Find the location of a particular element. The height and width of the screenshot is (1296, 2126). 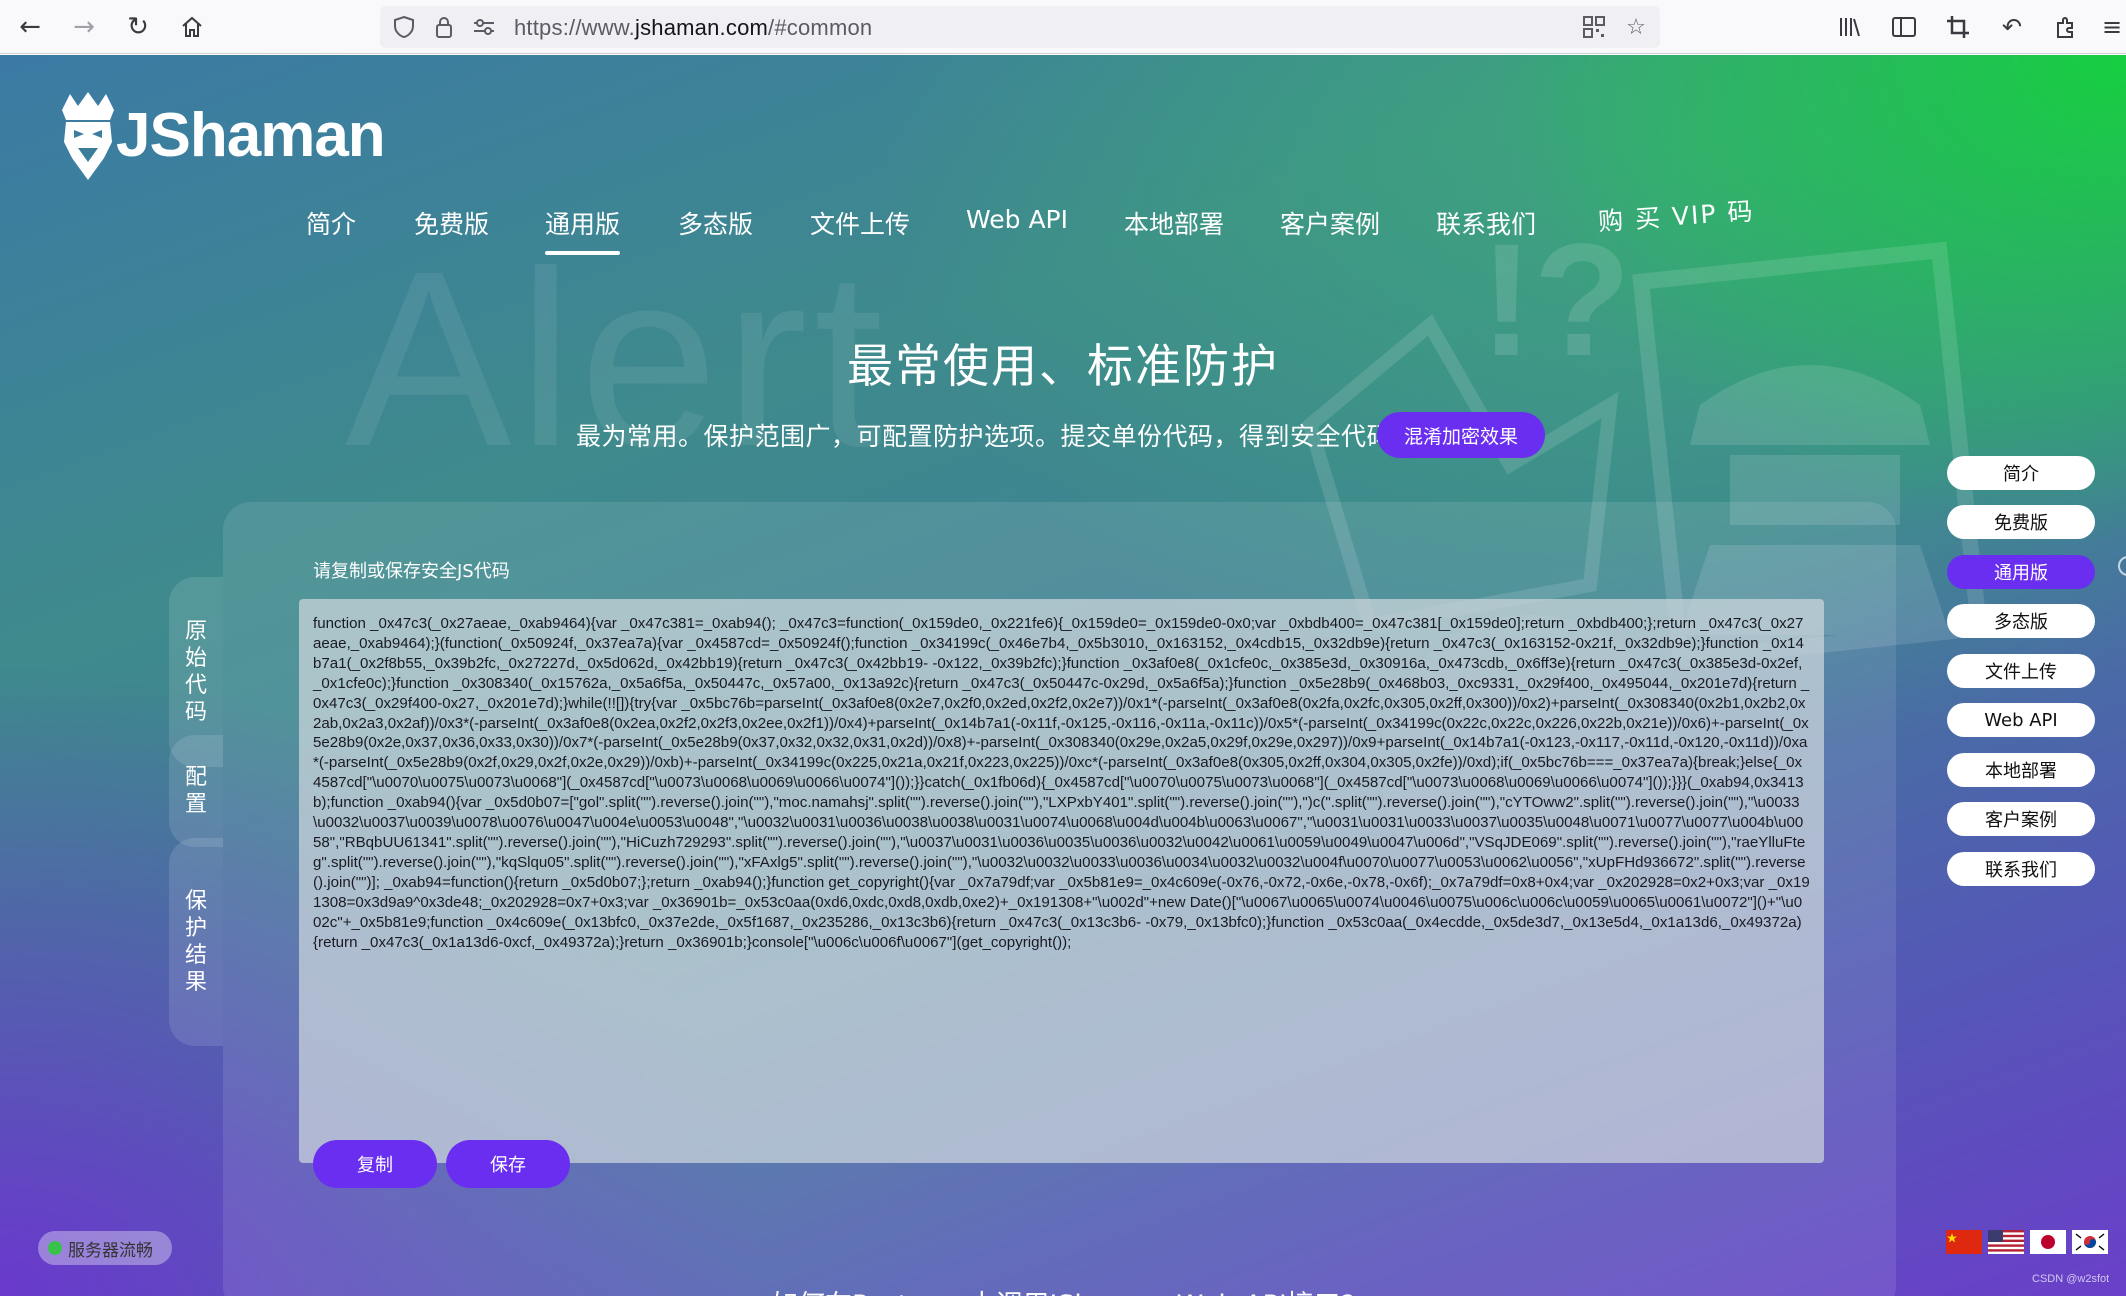

quick-nav-file-upload: 文件上传 is located at coordinates (2021, 671).